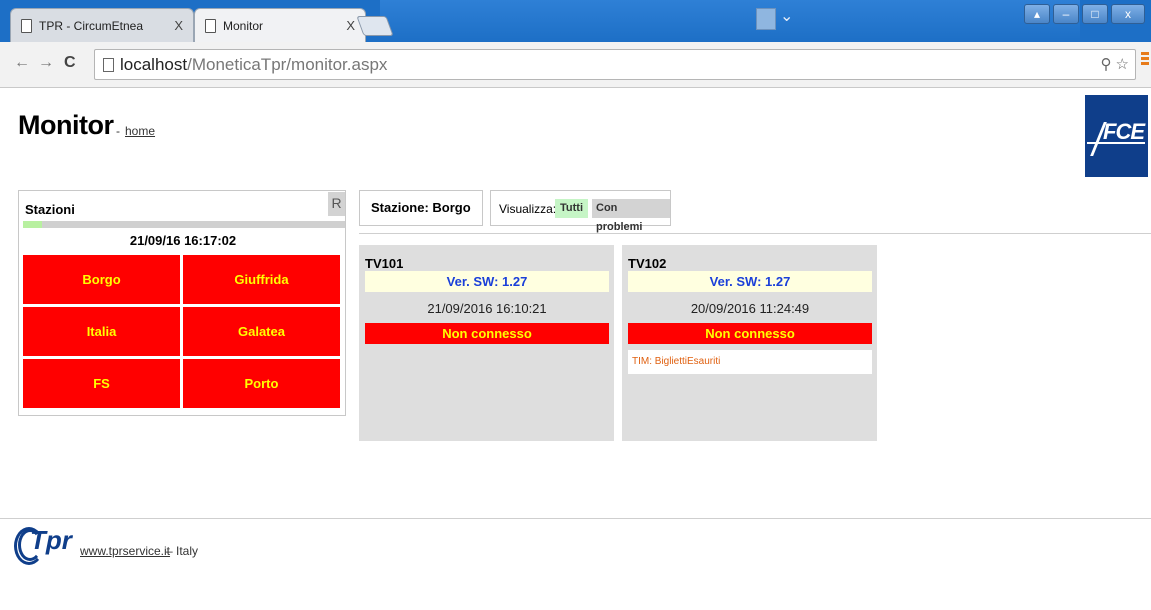 The image size is (1151, 610). Describe the element at coordinates (184, 224) in the screenshot. I see `refresh-progress-bar` at that location.